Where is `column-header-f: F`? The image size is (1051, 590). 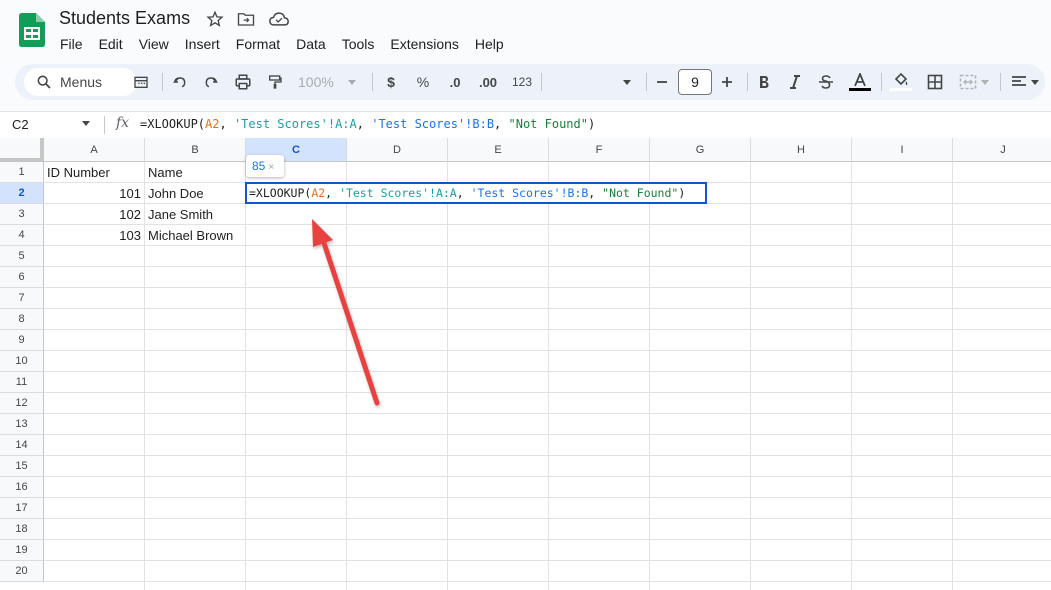 column-header-f: F is located at coordinates (599, 150).